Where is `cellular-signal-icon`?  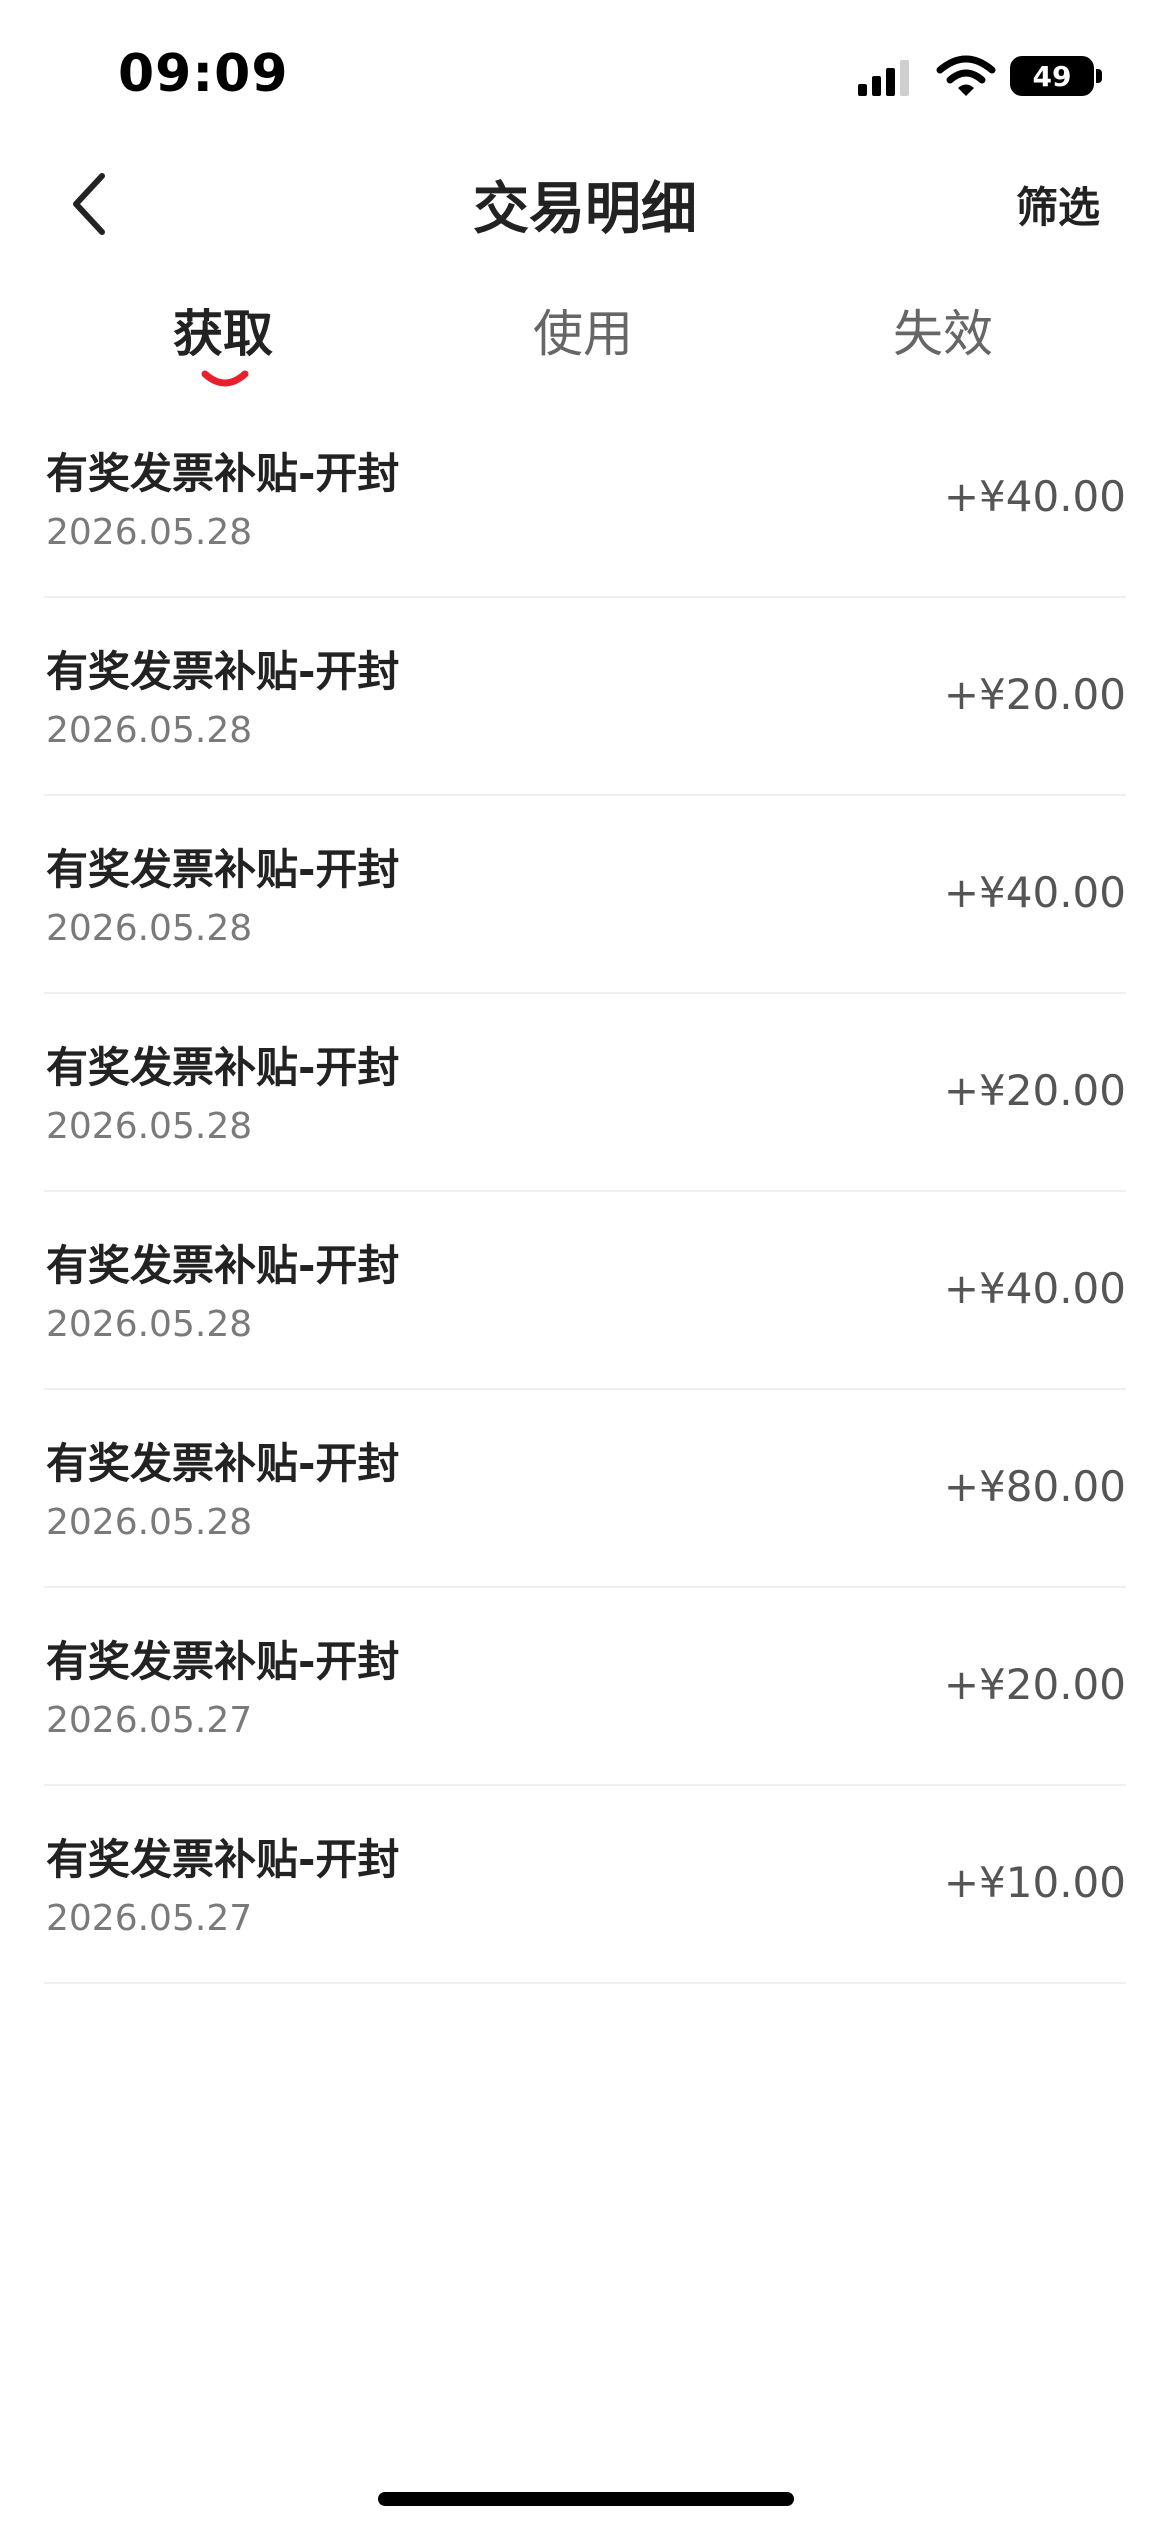
cellular-signal-icon is located at coordinates (883, 78).